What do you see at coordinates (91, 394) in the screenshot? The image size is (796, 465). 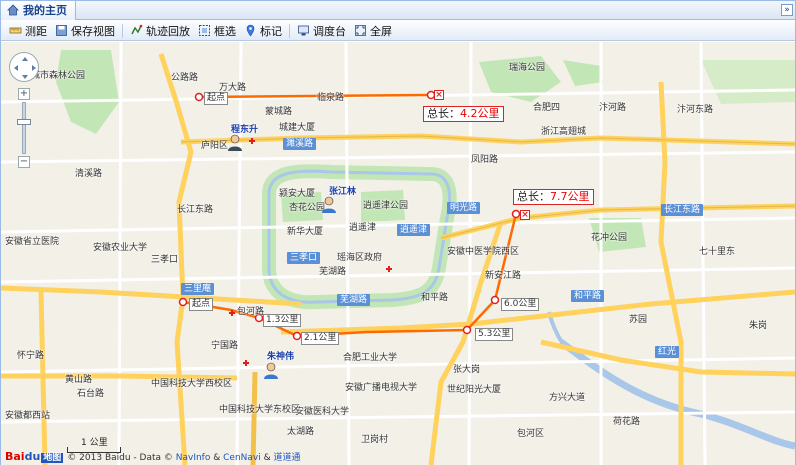 I see `map-place-label: 石台路` at bounding box center [91, 394].